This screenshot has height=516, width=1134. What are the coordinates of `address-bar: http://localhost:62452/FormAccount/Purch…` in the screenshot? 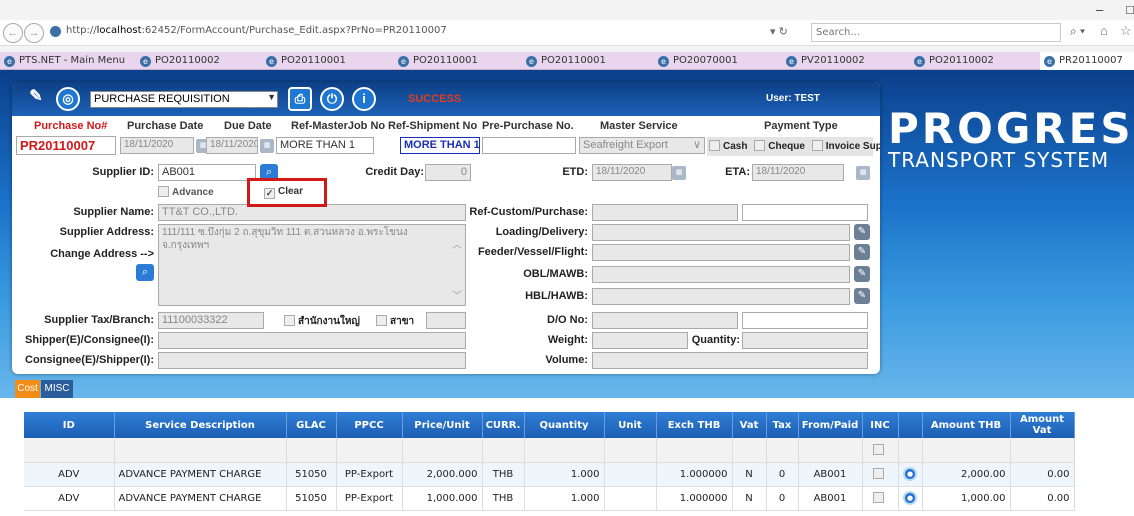 It's located at (256, 30).